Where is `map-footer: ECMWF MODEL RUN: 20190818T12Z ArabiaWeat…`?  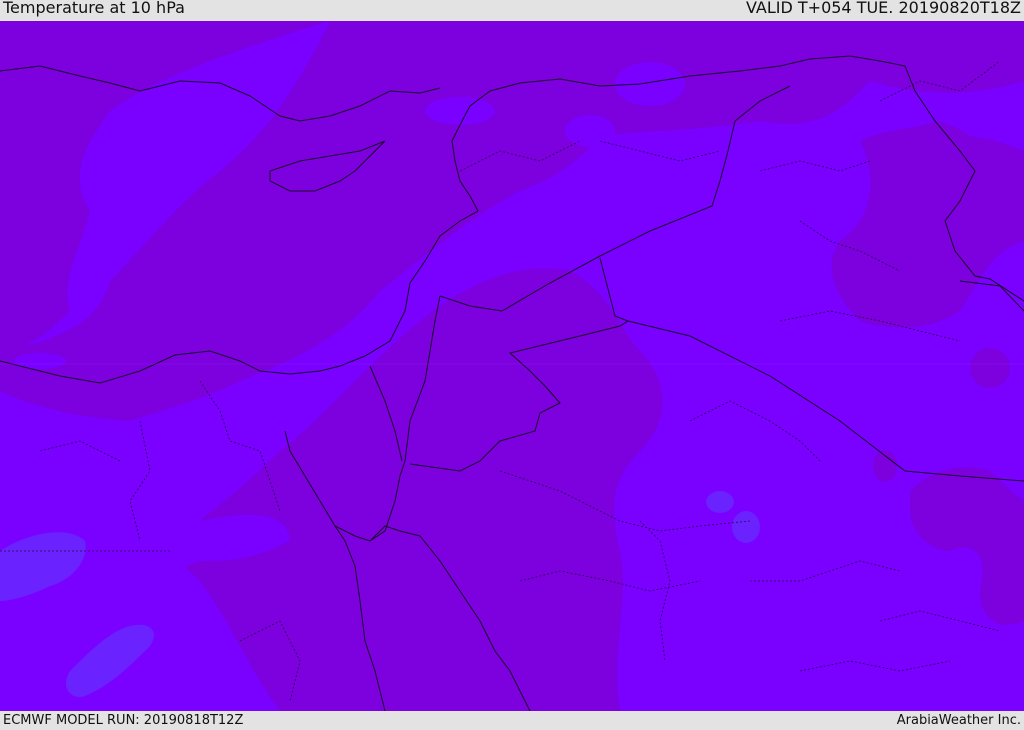
map-footer: ECMWF MODEL RUN: 20190818T12Z ArabiaWeat… is located at coordinates (512, 720).